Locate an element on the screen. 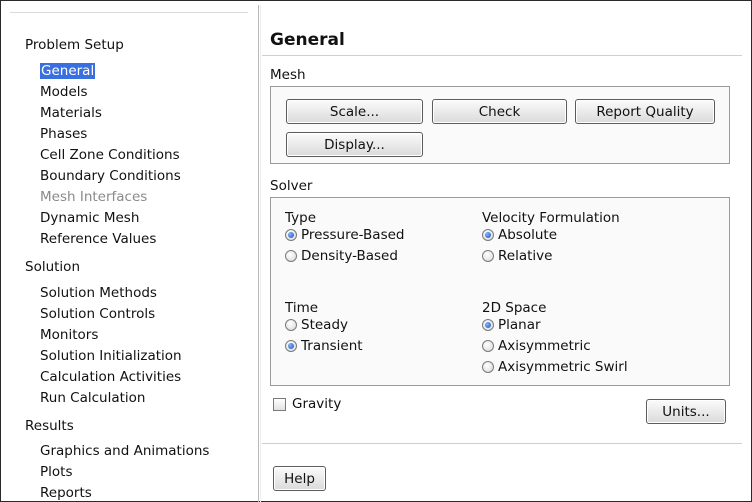 The image size is (752, 502). bottom-divider is located at coordinates (502, 443).